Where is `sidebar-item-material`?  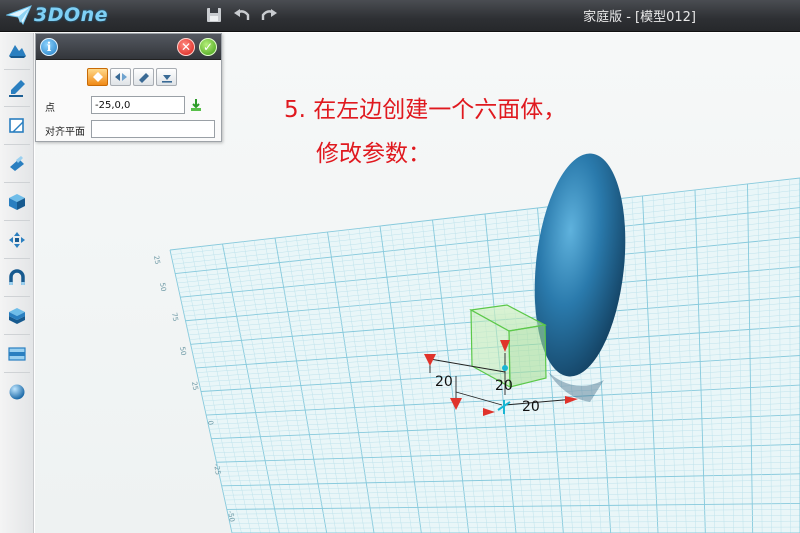 sidebar-item-material is located at coordinates (17, 392).